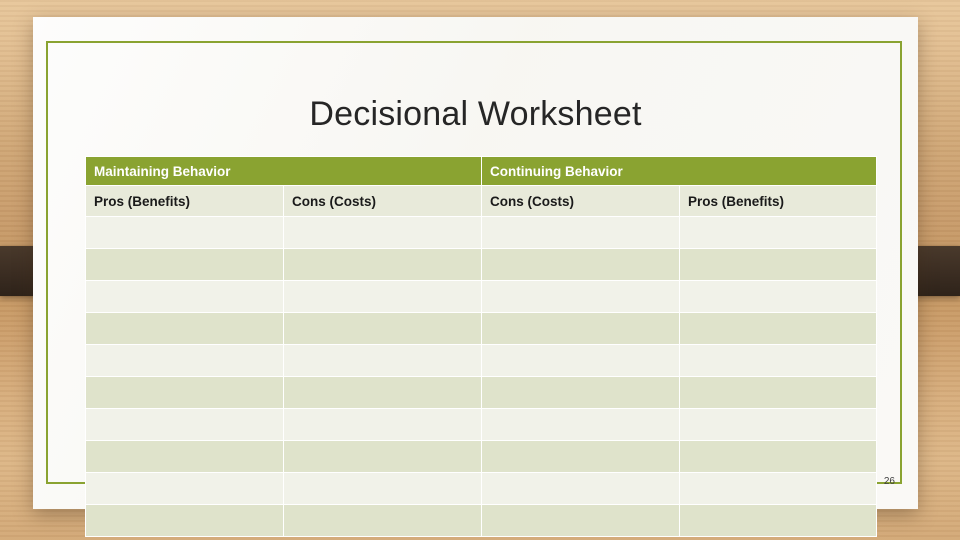 The image size is (960, 540). Describe the element at coordinates (679, 171) in the screenshot. I see `group-header-continuing-behavior: Continuing Behavior` at that location.